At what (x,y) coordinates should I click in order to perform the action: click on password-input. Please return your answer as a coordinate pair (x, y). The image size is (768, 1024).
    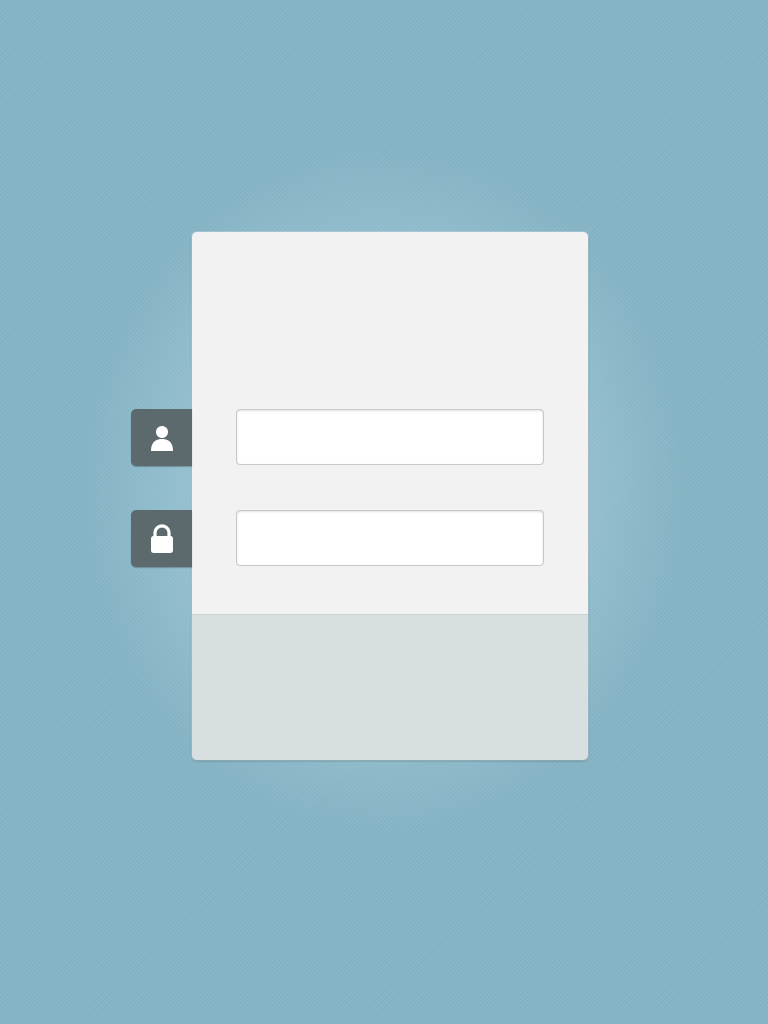
    Looking at the image, I should click on (390, 538).